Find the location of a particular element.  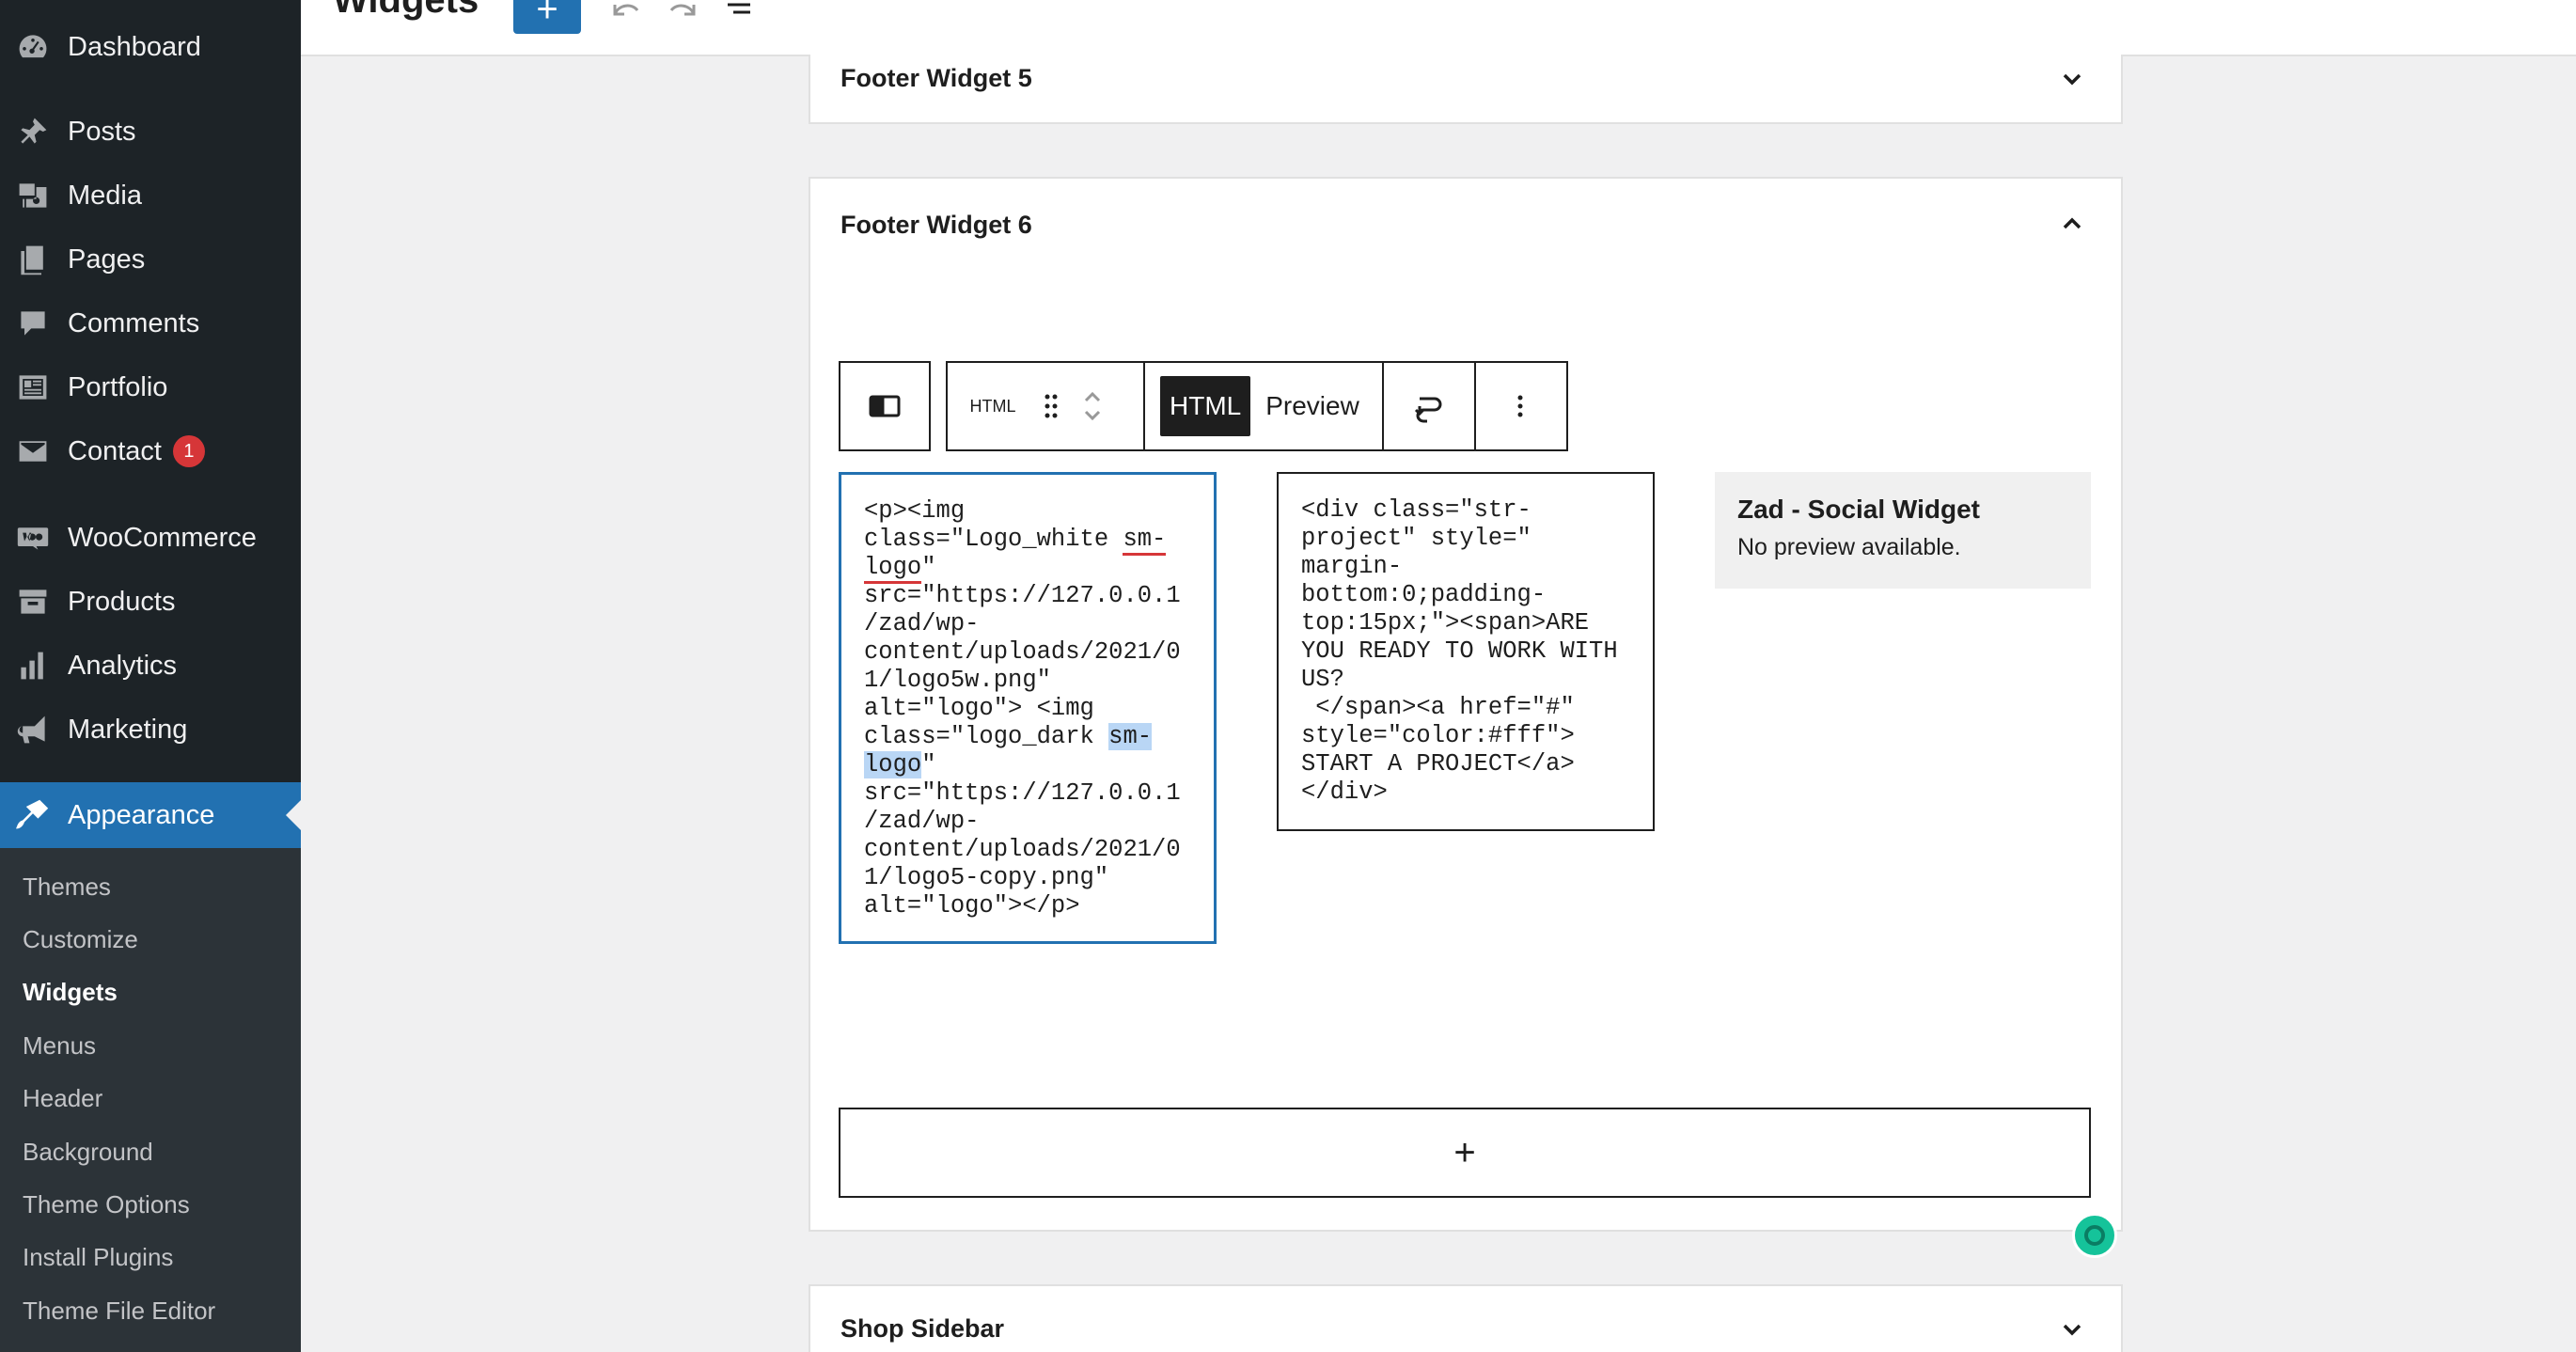

page-title: Widgets is located at coordinates (406, 10).